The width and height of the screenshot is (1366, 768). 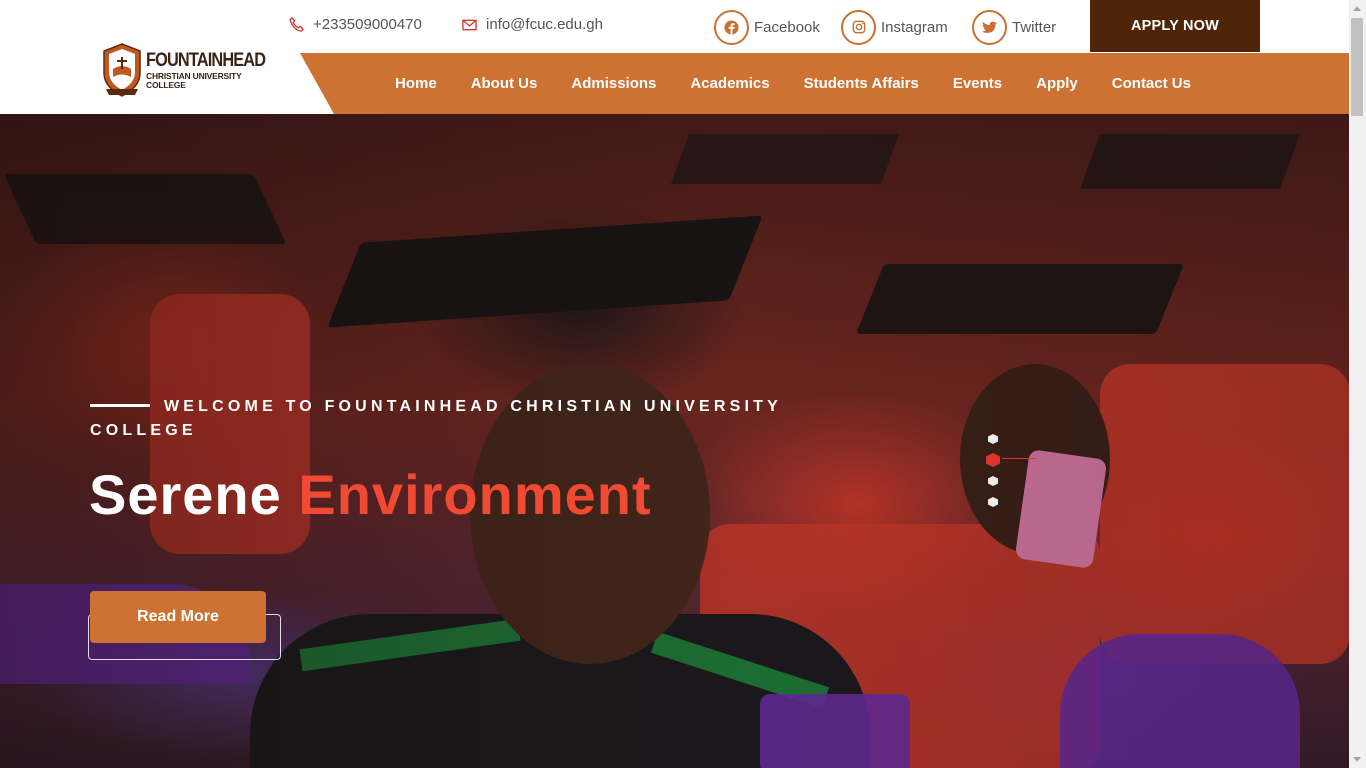 What do you see at coordinates (166, 84) in the screenshot?
I see `logo-subtitle-line2: COLLEGE` at bounding box center [166, 84].